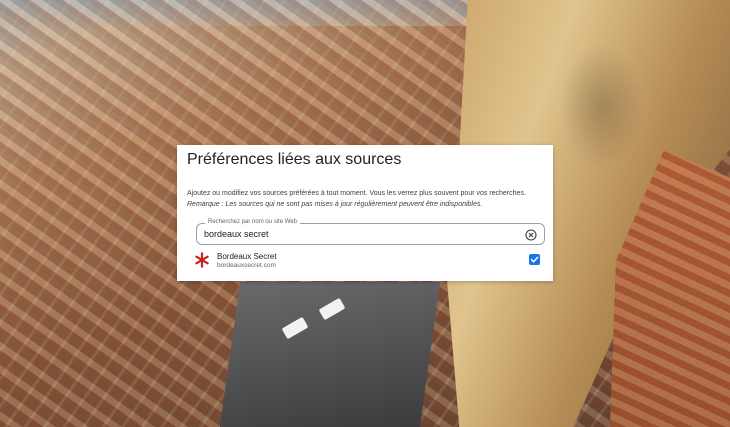  Describe the element at coordinates (202, 260) in the screenshot. I see `asterisk-logo-icon` at that location.